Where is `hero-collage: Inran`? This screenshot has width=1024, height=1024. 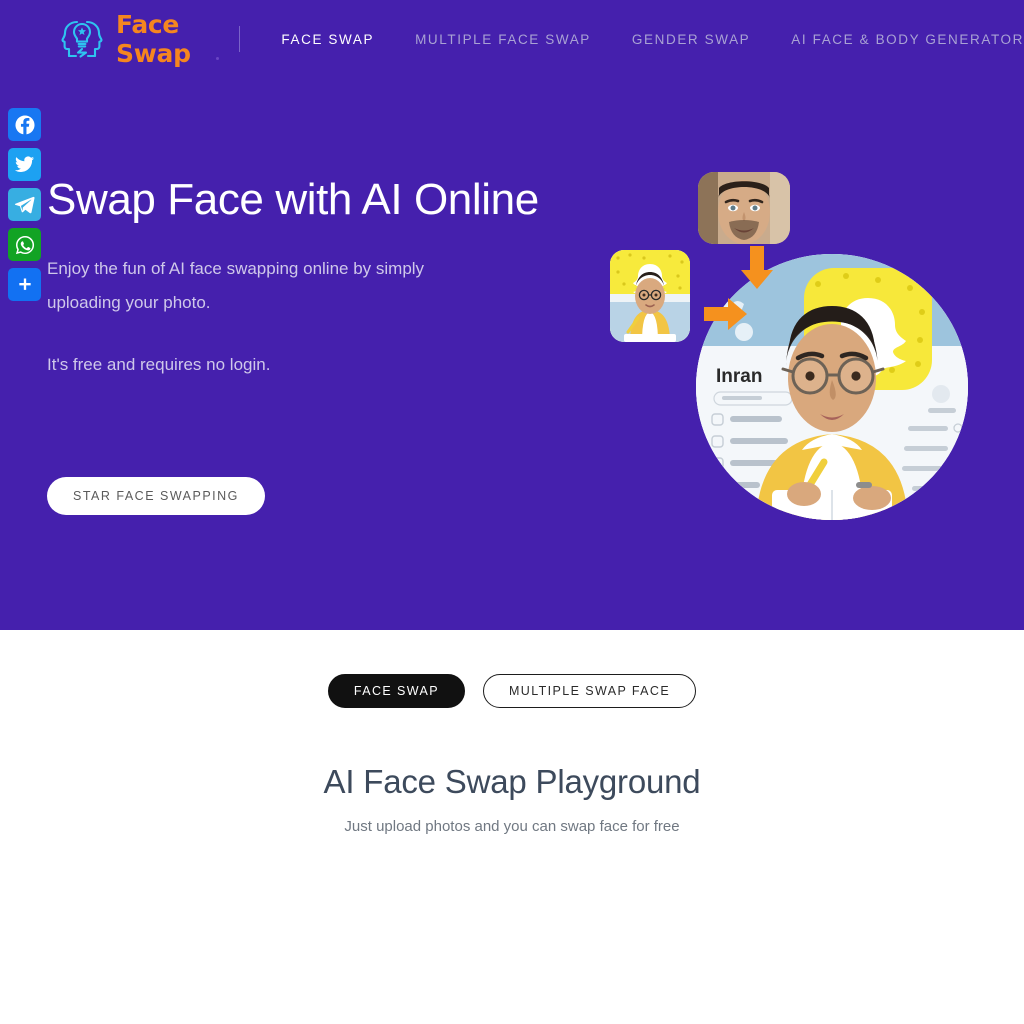 hero-collage: Inran is located at coordinates (800, 355).